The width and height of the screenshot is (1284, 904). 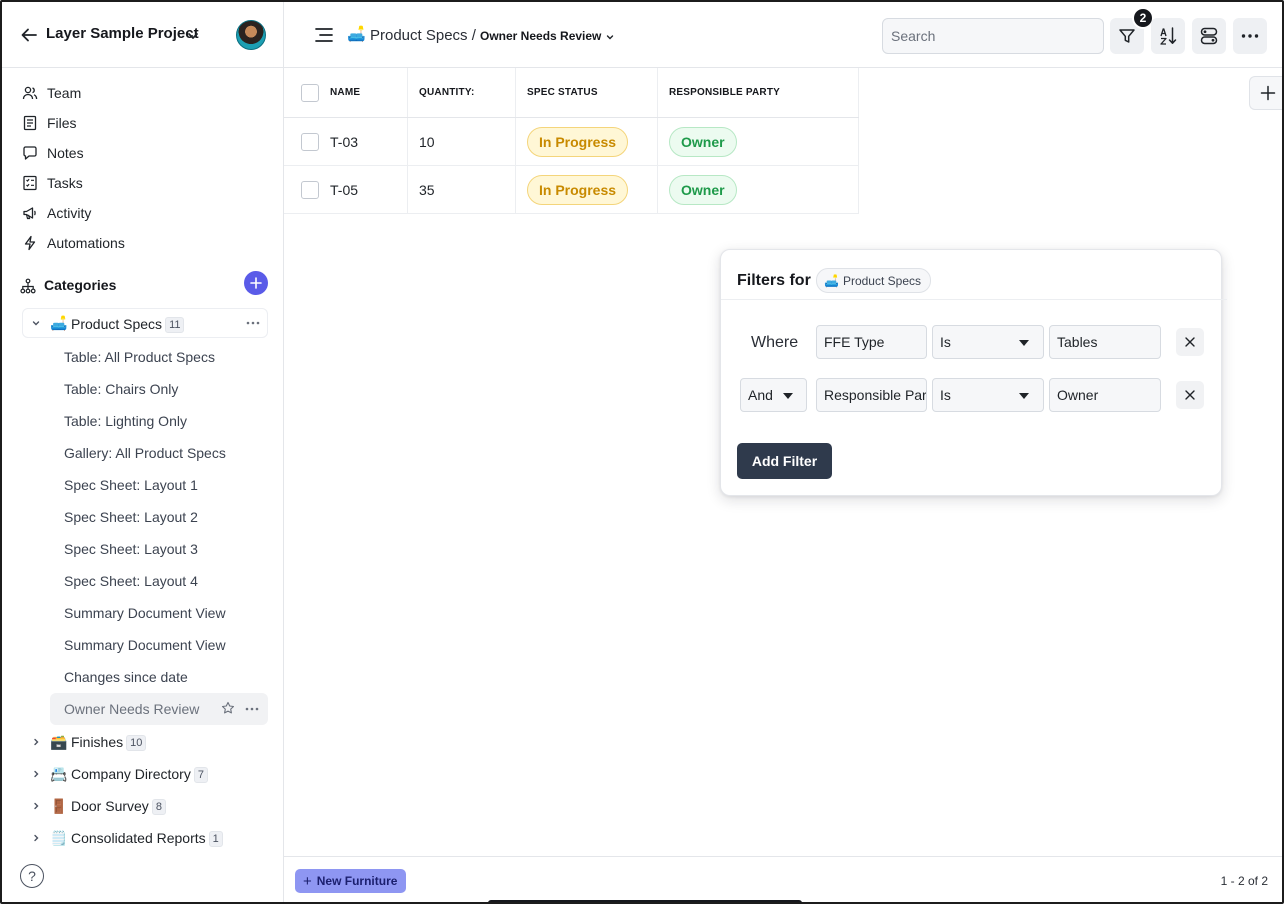 I want to click on breadcrumb-view: Owner Needs Review, so click(x=540, y=36).